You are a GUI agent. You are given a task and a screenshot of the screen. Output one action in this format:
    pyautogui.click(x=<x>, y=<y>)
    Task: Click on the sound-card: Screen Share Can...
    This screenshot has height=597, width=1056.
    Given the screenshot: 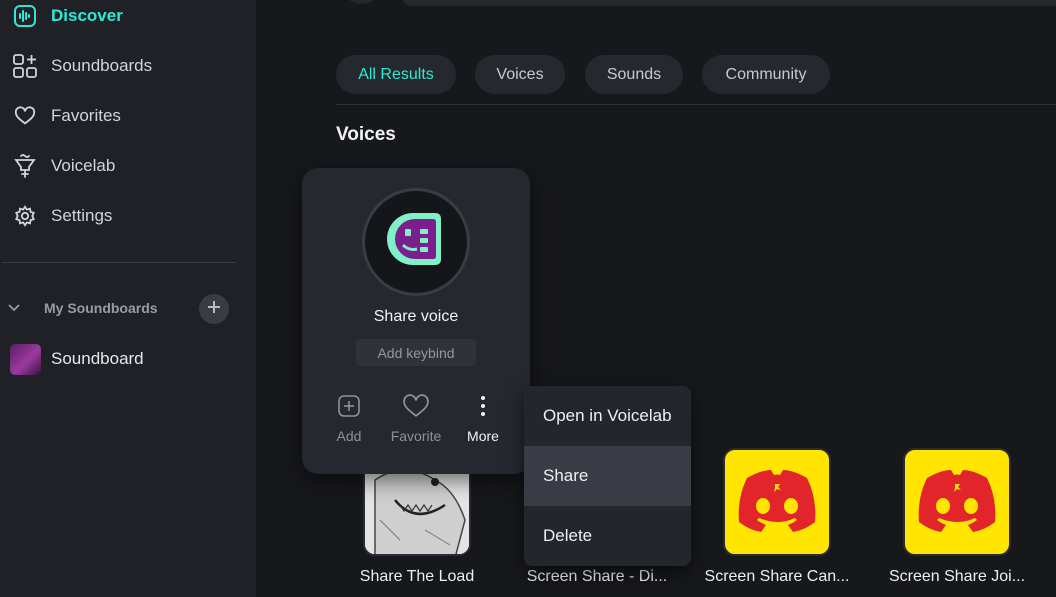 What is the action you would take?
    pyautogui.click(x=777, y=516)
    